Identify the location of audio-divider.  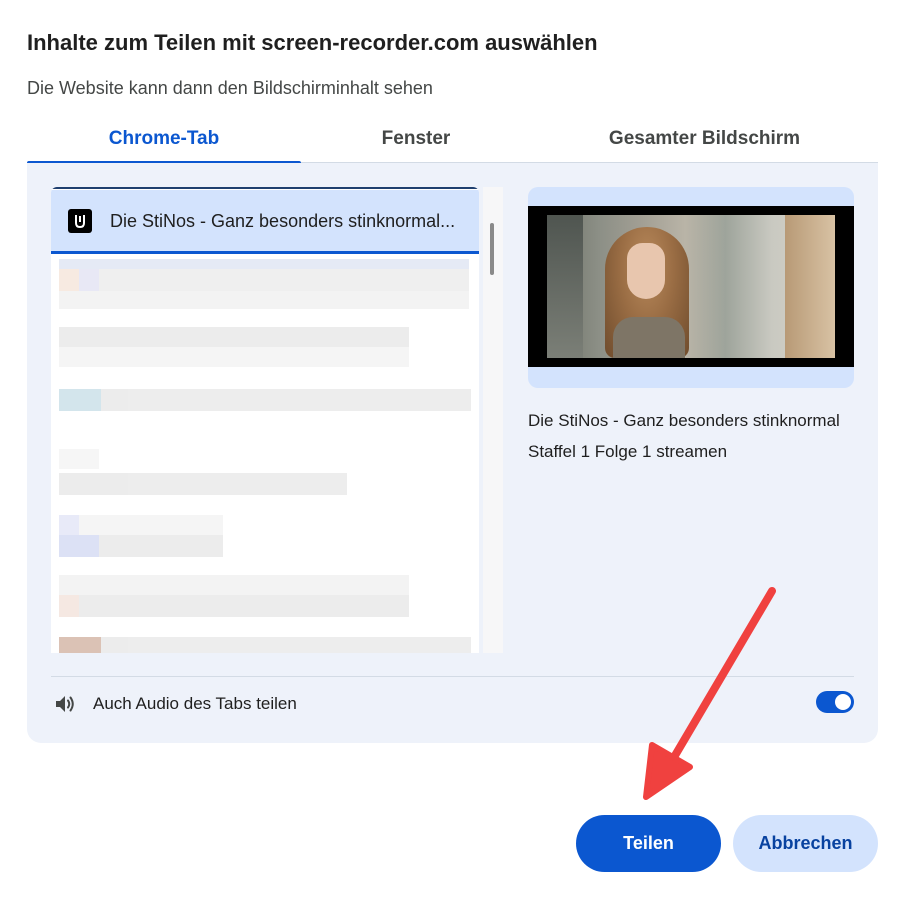
(452, 676).